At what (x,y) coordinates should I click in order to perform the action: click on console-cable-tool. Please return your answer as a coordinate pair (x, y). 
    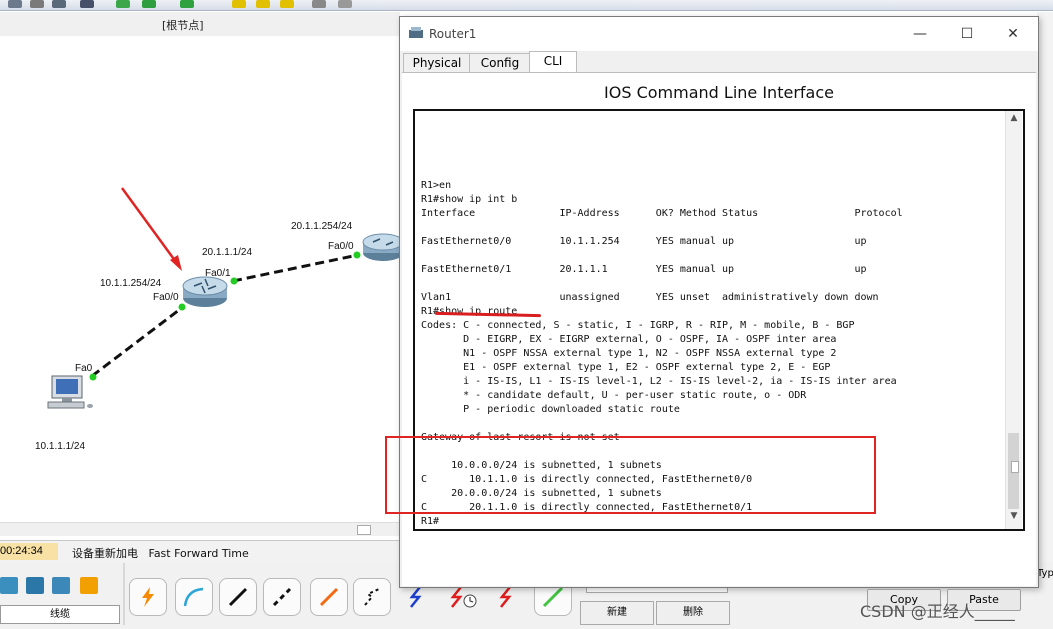
    Looking at the image, I should click on (194, 597).